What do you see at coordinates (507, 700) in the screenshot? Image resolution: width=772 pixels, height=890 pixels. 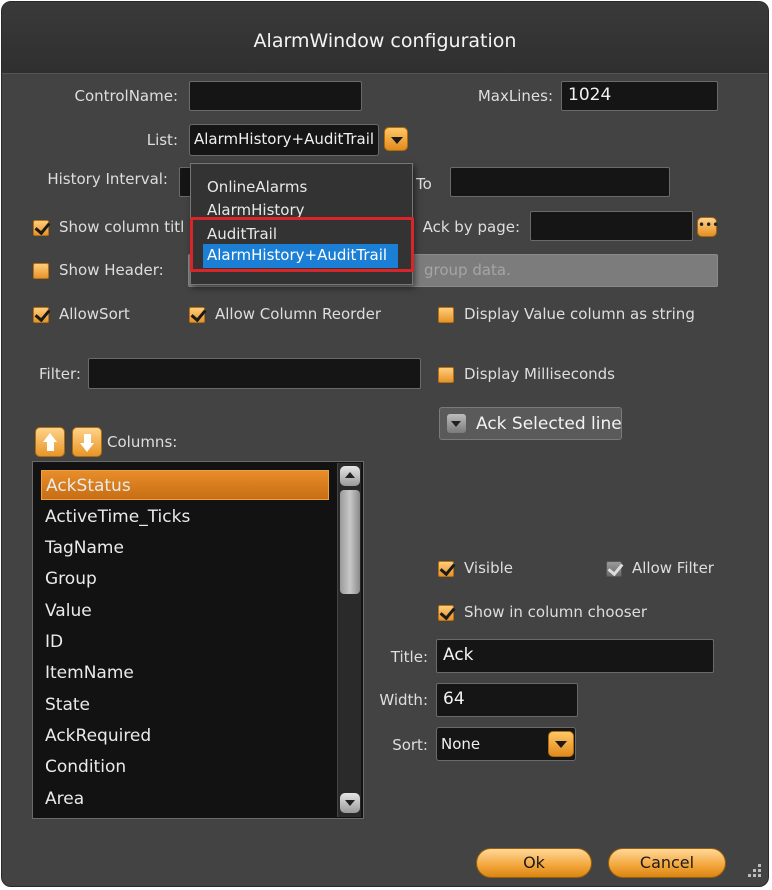 I see `width-input: 64` at bounding box center [507, 700].